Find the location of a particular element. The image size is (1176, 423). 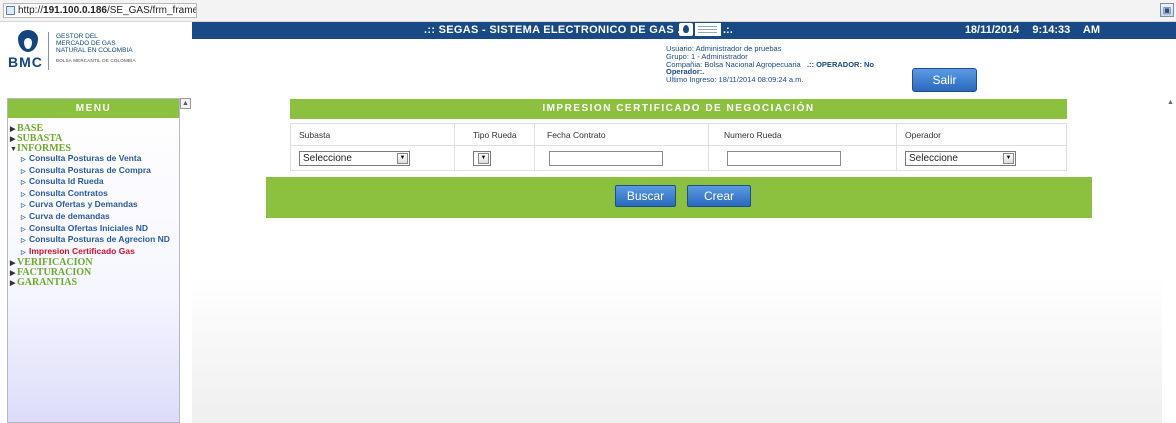

url-path: /SE_GAS/frm_frame.aspx is located at coordinates (151, 10).